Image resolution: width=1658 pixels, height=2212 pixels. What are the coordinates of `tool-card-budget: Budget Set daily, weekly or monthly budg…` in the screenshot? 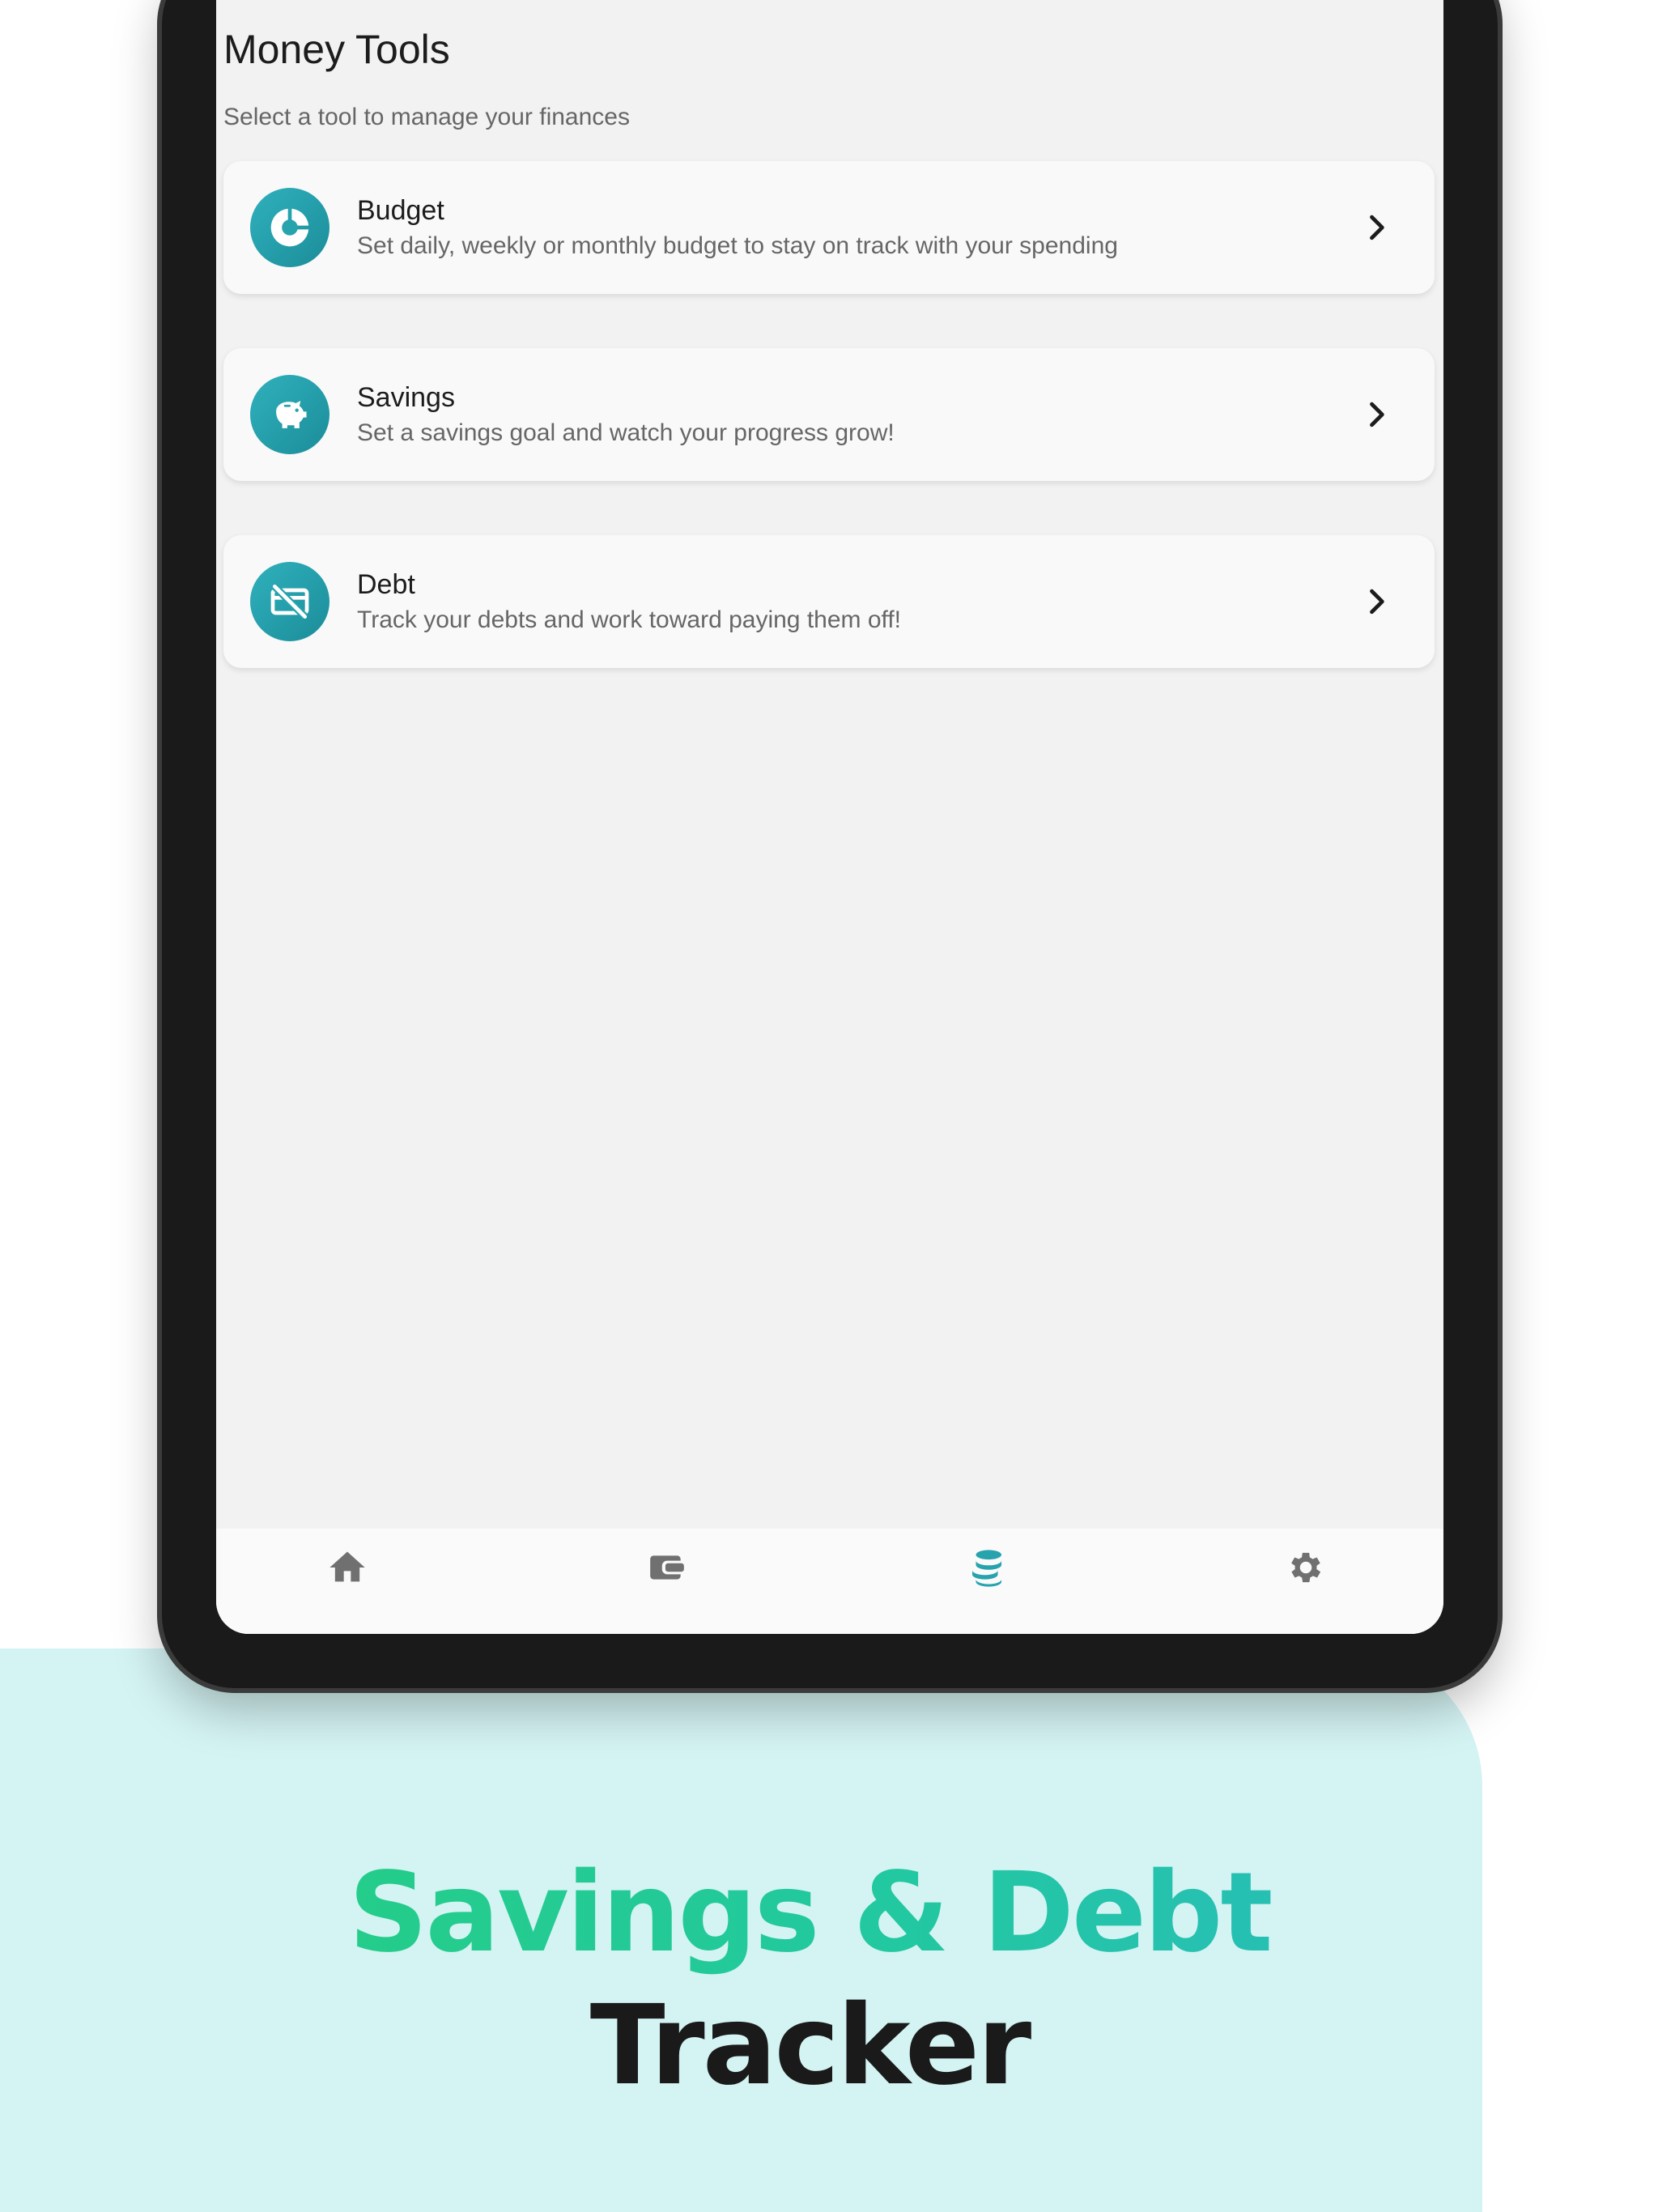 It's located at (829, 228).